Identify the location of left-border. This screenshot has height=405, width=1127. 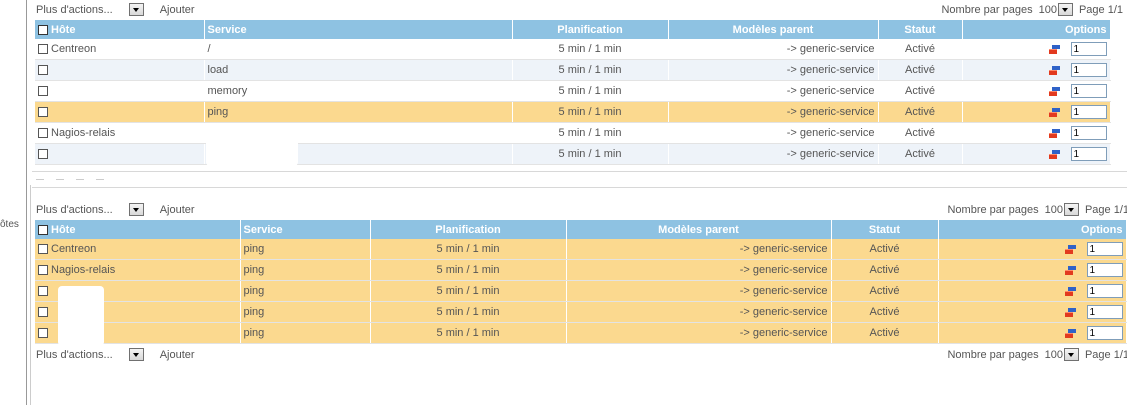
(26, 202).